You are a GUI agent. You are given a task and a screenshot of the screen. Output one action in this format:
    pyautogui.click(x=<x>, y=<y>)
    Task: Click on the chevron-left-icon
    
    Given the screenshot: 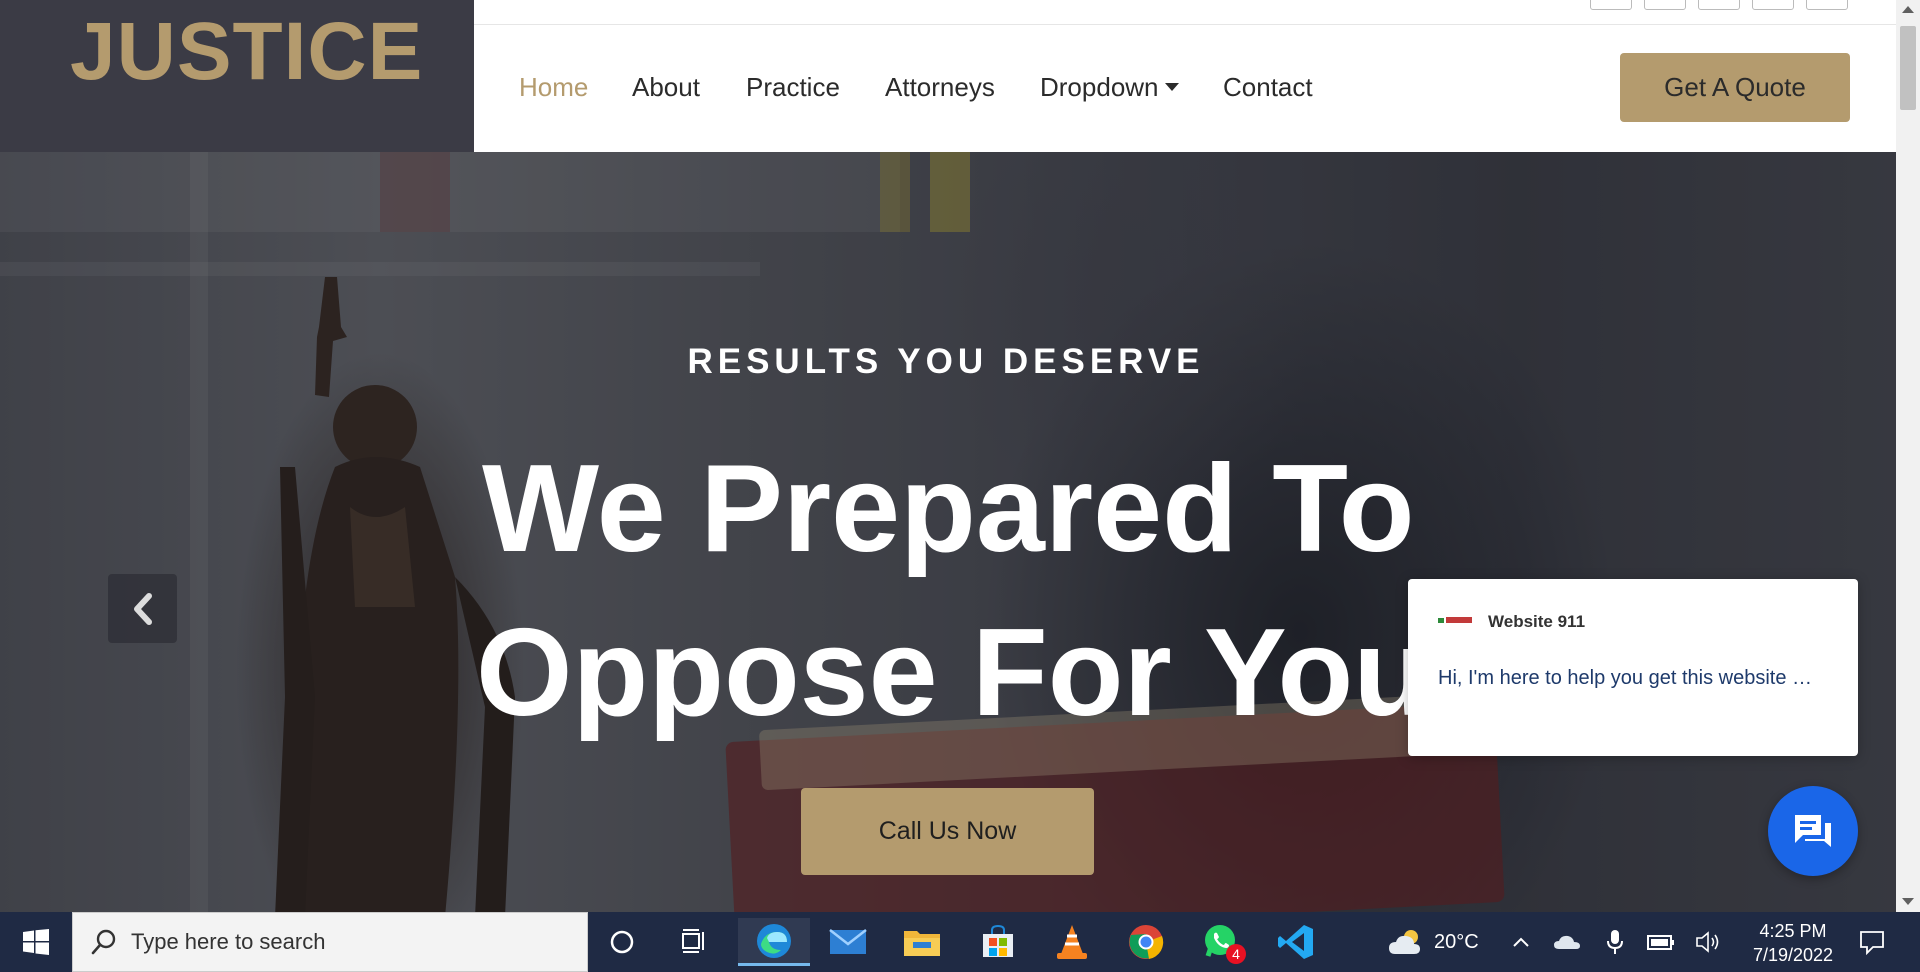 What is the action you would take?
    pyautogui.click(x=142, y=608)
    